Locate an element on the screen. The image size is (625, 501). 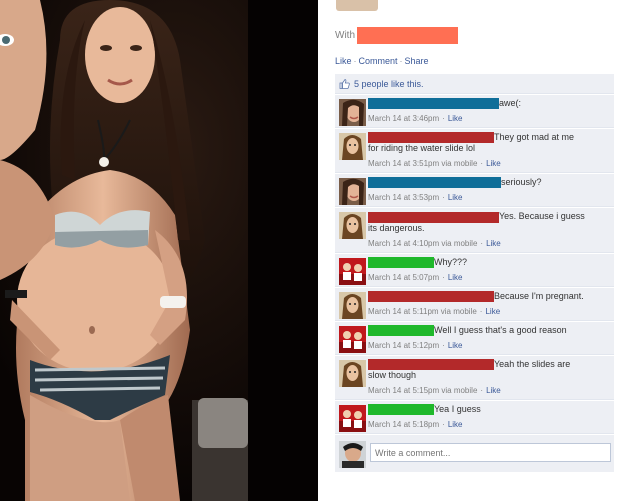
comment-timestamp: March 14 at 3:46pm is located at coordinates (403, 118).